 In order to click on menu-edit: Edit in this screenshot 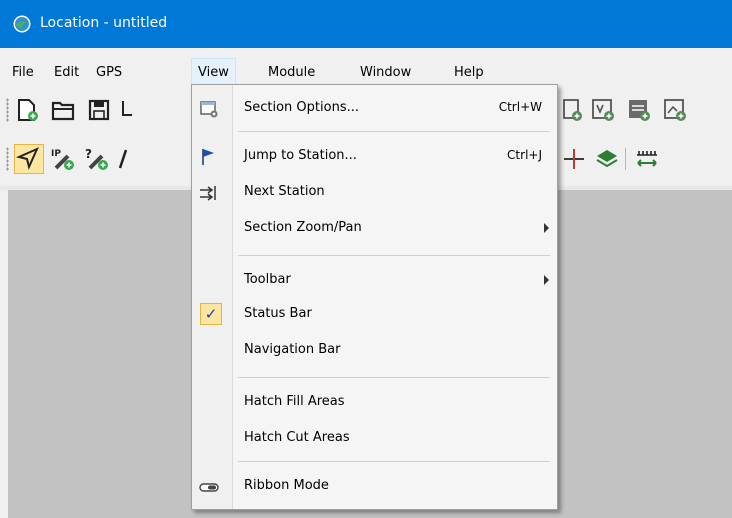, I will do `click(66, 72)`.